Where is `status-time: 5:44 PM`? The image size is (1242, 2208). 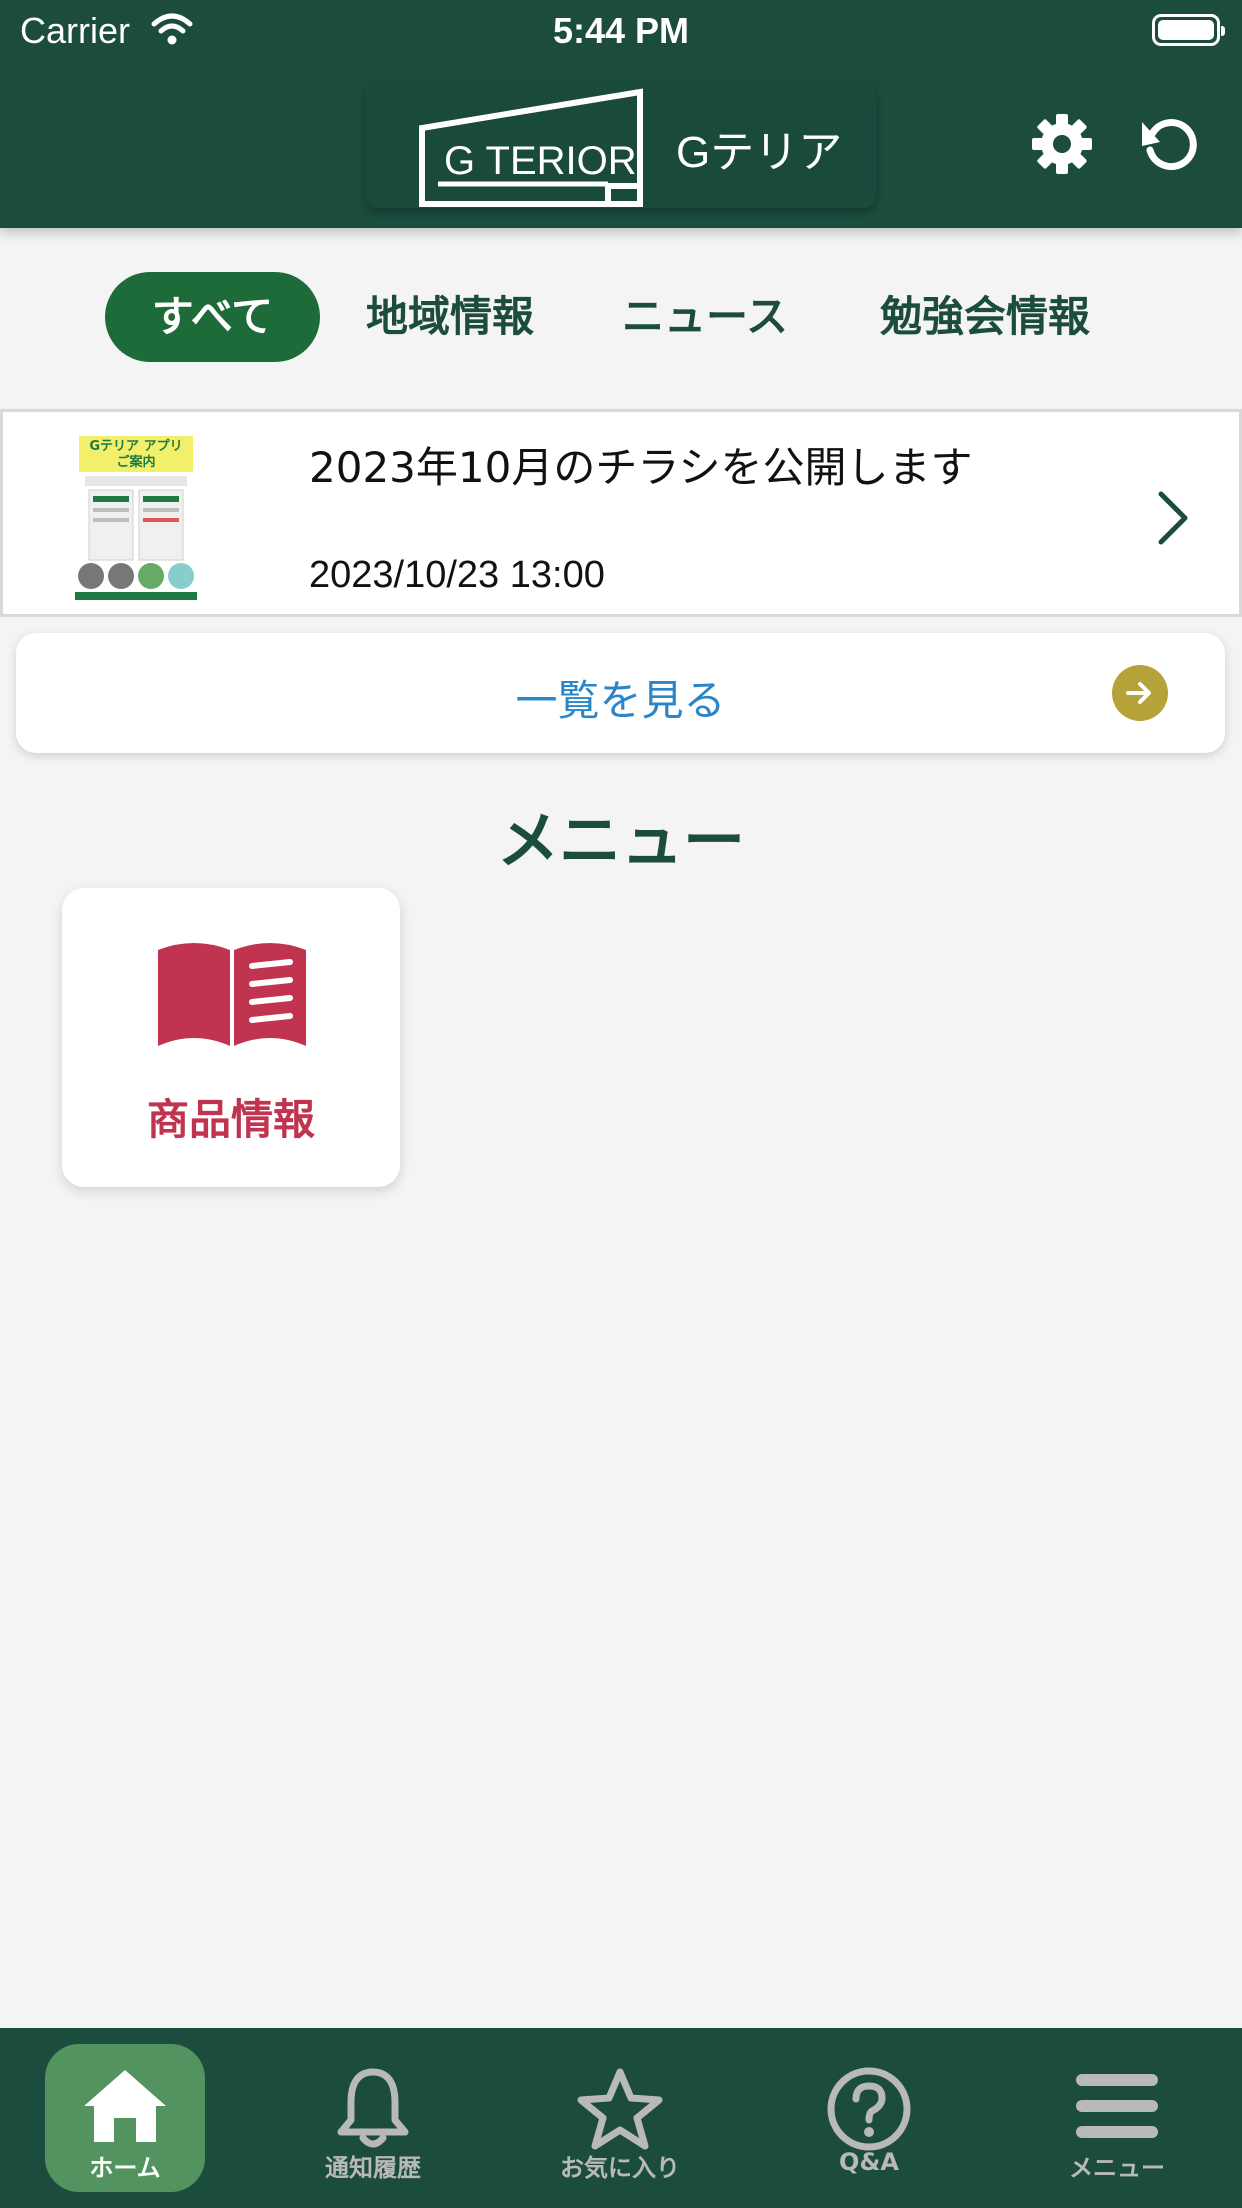 status-time: 5:44 PM is located at coordinates (621, 30).